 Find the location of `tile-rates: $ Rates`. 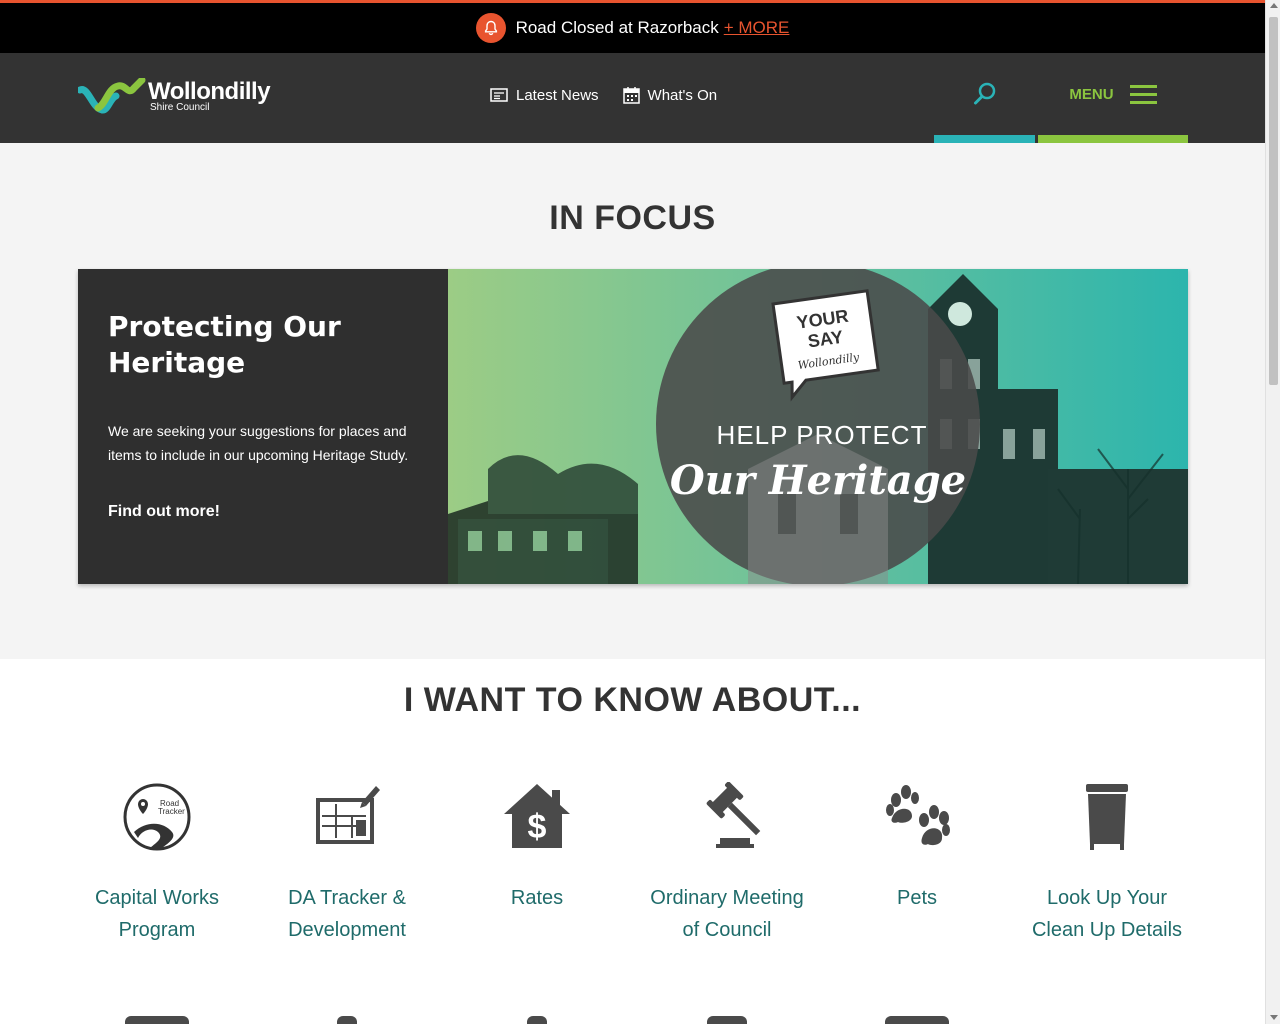

tile-rates: $ Rates is located at coordinates (537, 864).